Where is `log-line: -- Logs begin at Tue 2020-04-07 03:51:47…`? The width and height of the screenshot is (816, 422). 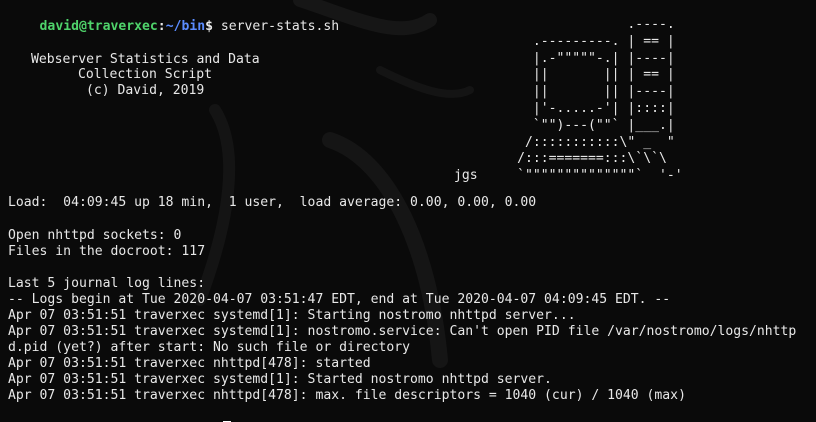 log-line: -- Logs begin at Tue 2020-04-07 03:51:47… is located at coordinates (339, 299).